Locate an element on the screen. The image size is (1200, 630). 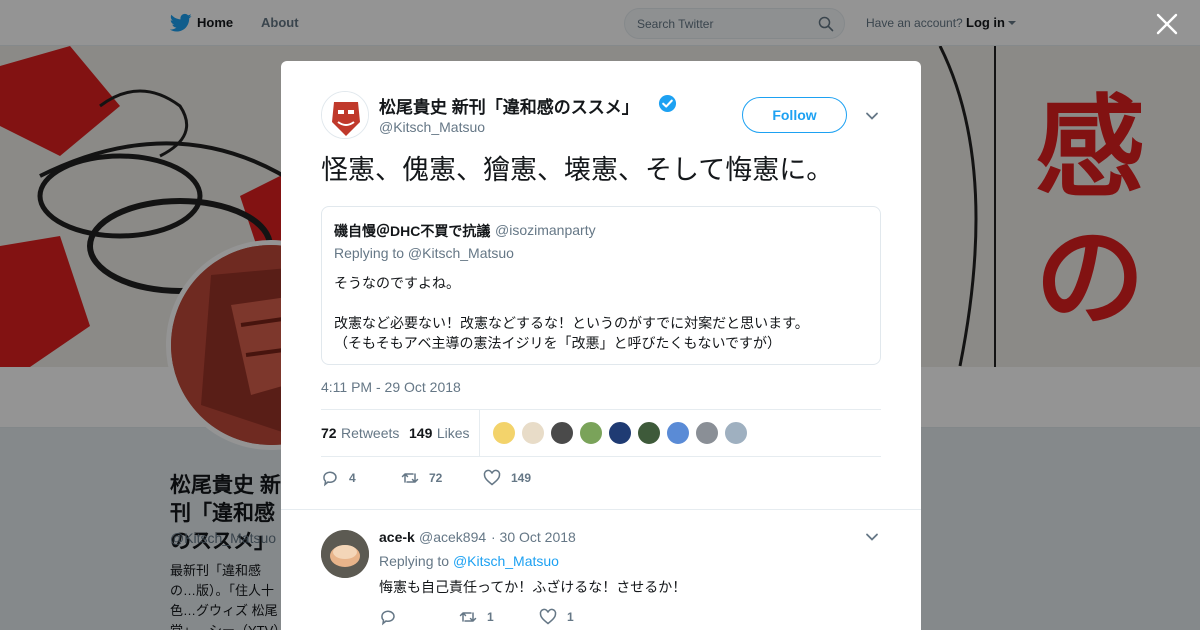
author-avatar is located at coordinates (345, 115).